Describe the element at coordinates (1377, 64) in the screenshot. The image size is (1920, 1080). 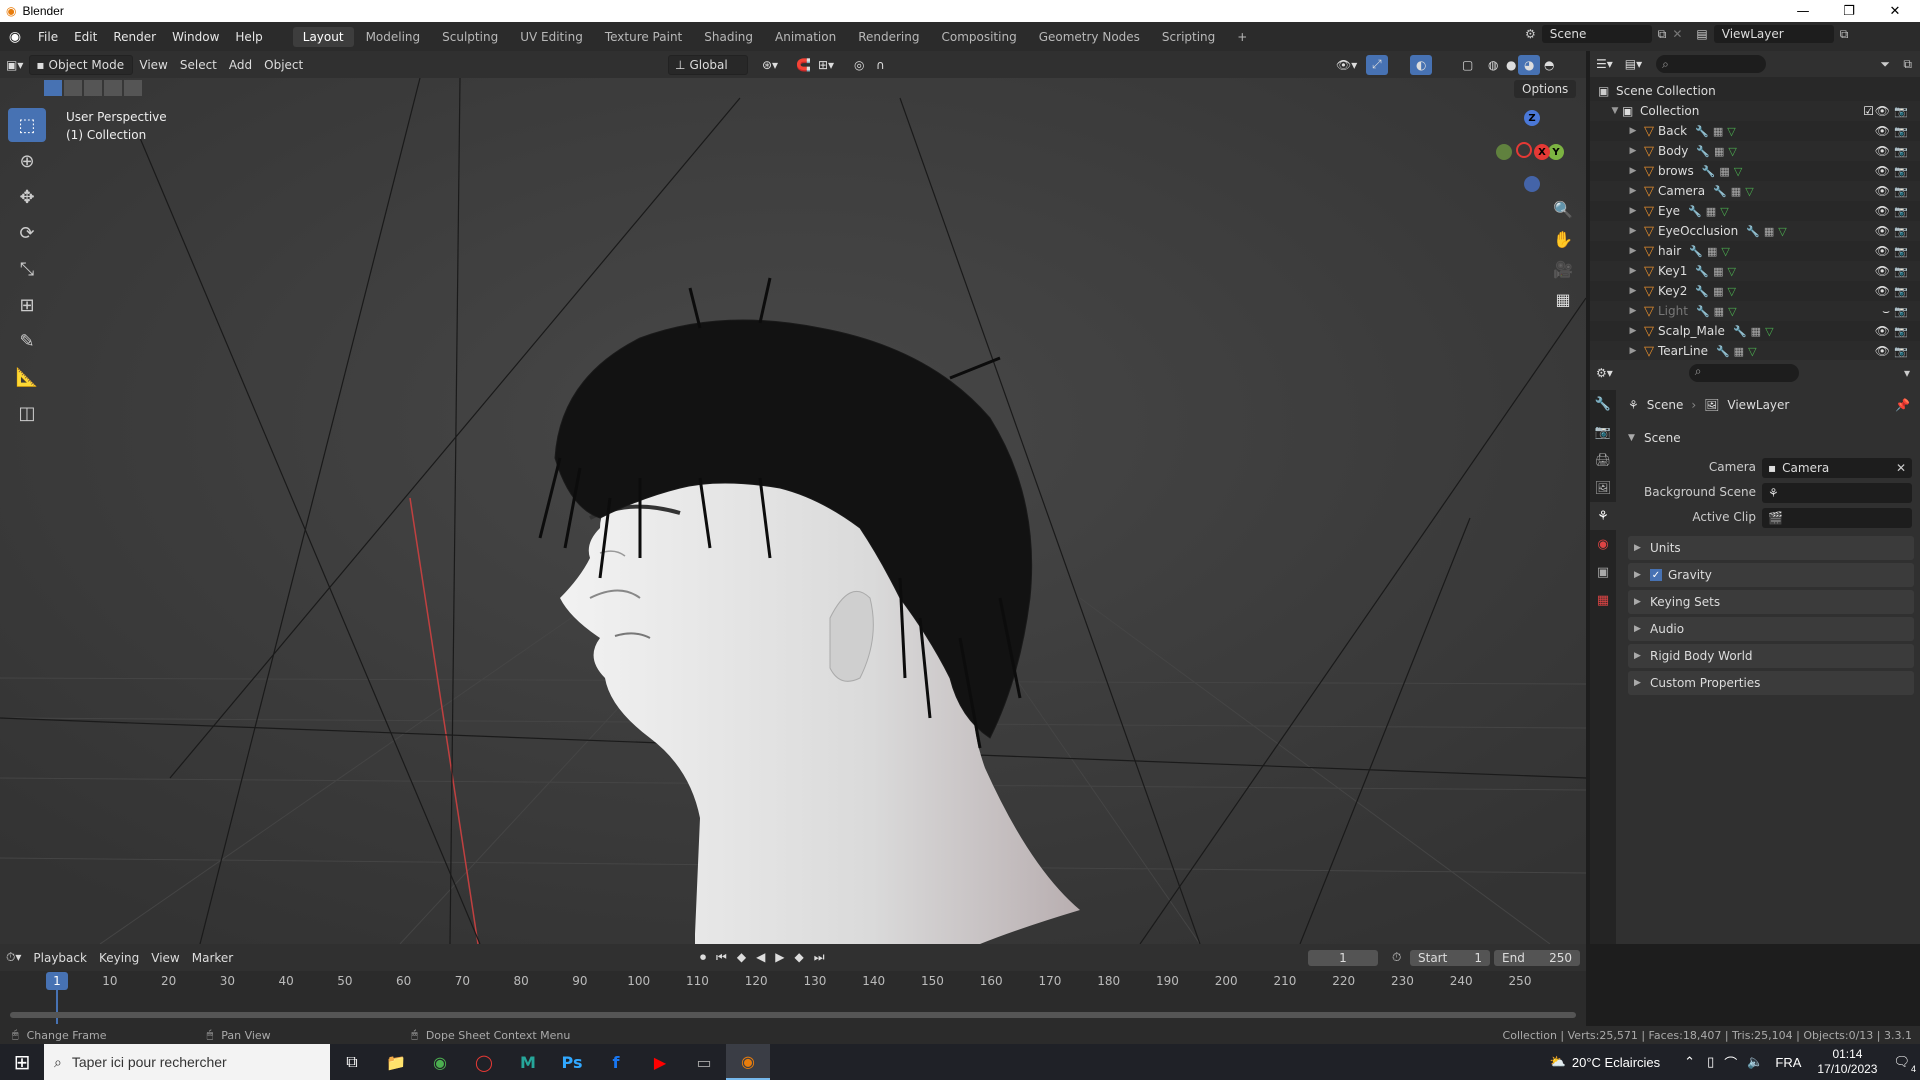
I see `gizmo-toggle-icon: ⤢` at that location.